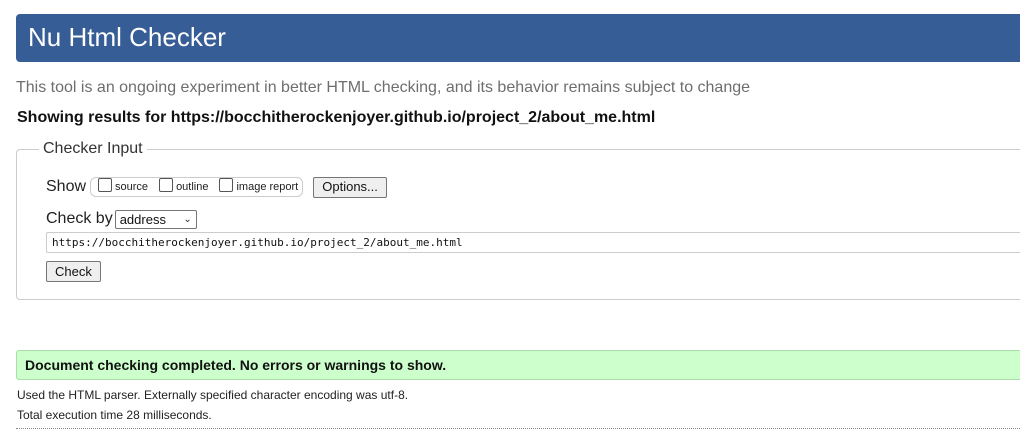  I want to click on outline-checkbox, so click(166, 185).